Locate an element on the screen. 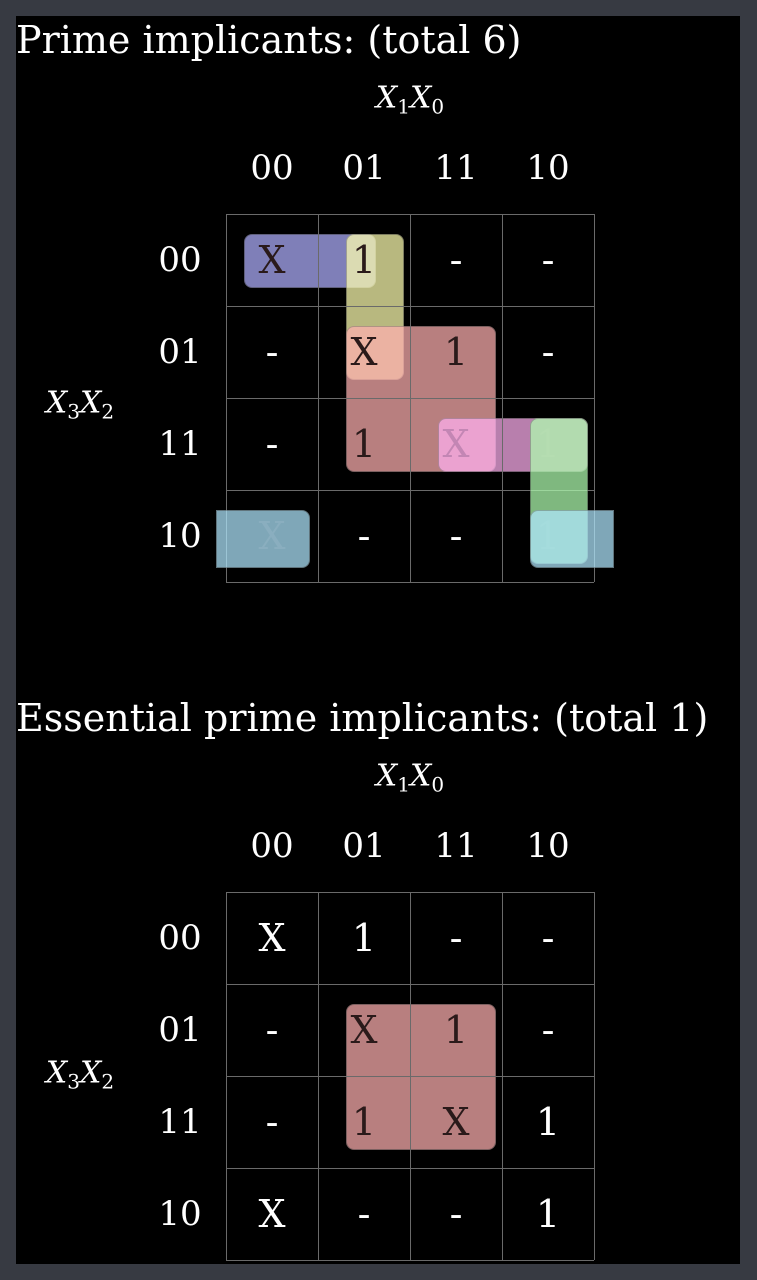 The height and width of the screenshot is (1280, 757). section-heading: Essential prime implicants: (total 1) is located at coordinates (362, 718).